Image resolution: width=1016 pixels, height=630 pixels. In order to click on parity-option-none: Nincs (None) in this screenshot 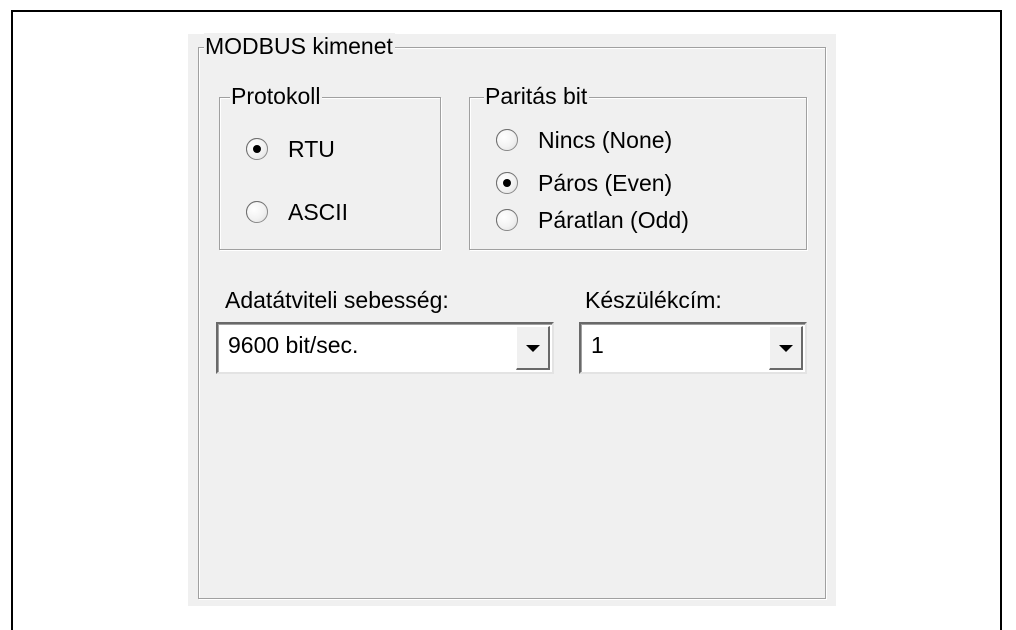, I will do `click(584, 140)`.